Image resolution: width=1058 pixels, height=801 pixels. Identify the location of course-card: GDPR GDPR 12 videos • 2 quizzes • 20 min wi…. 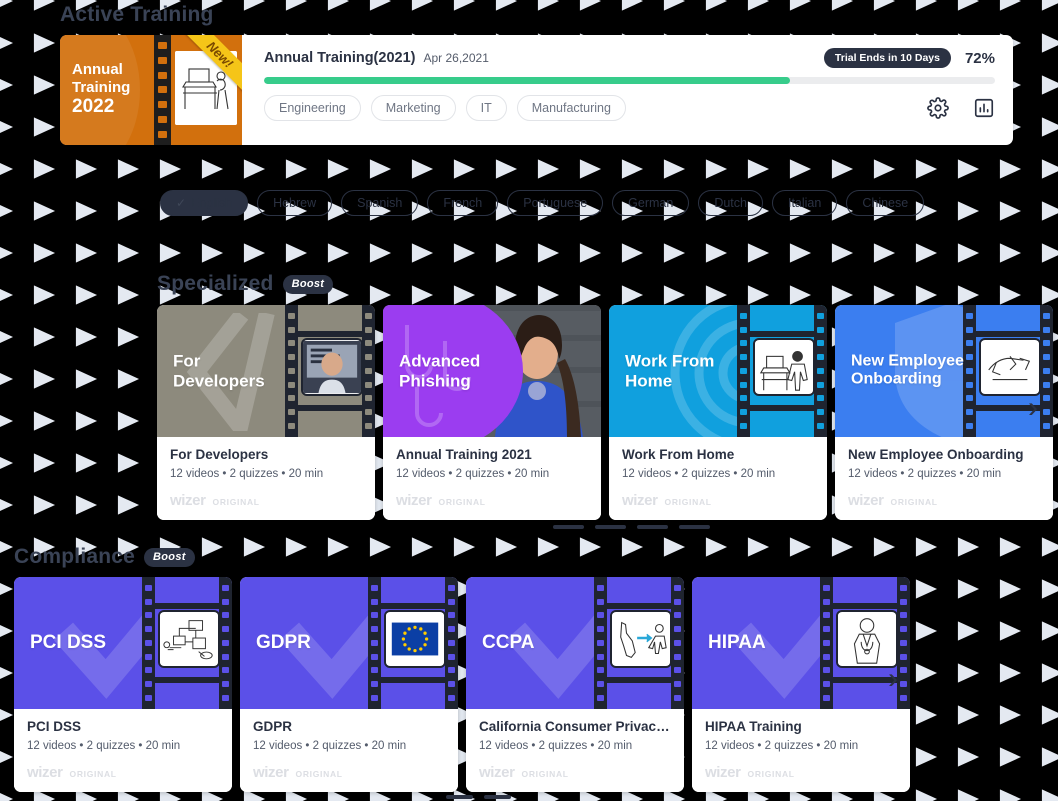
(349, 684).